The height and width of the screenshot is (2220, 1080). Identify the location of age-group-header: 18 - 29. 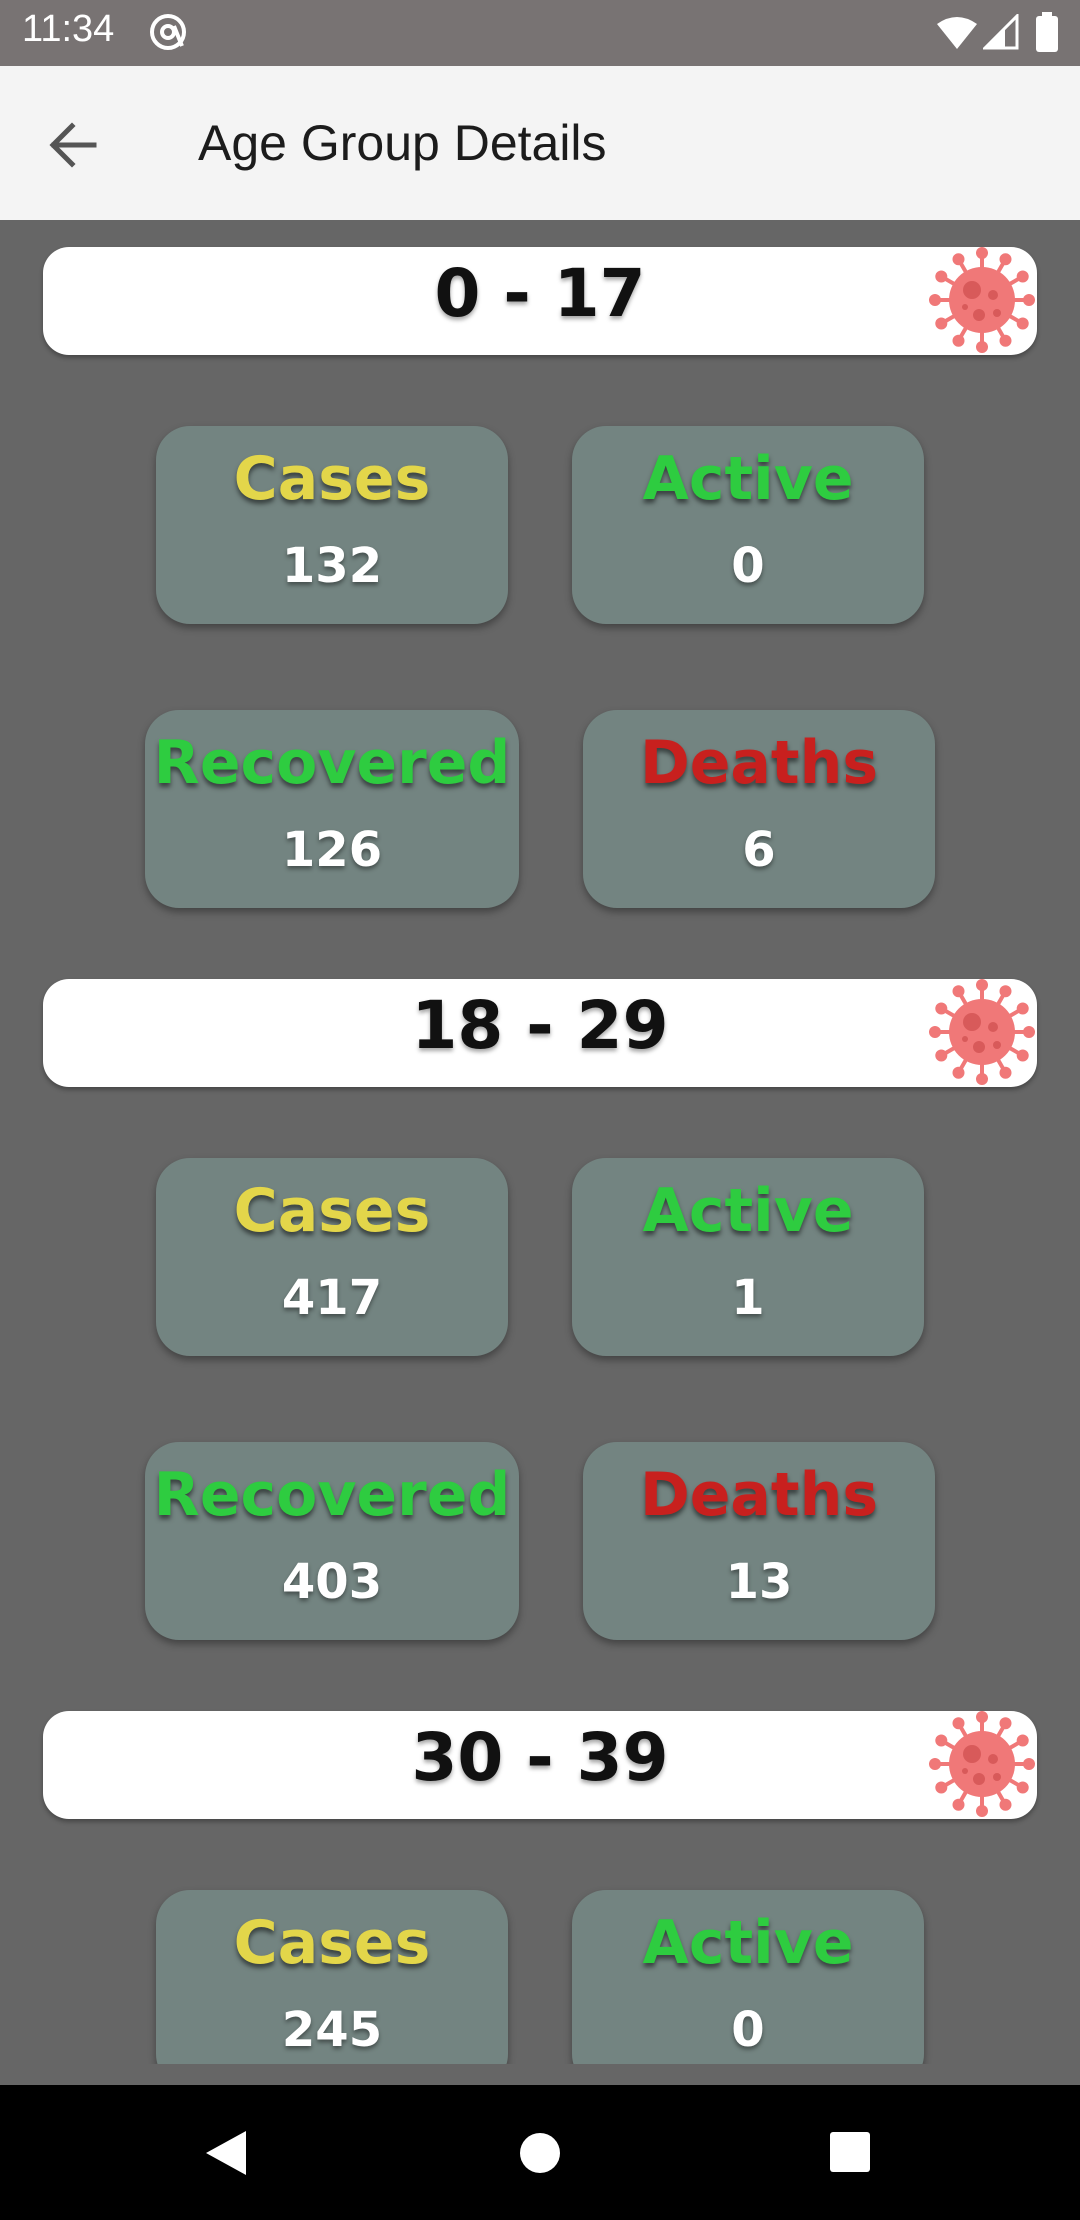
(540, 1033).